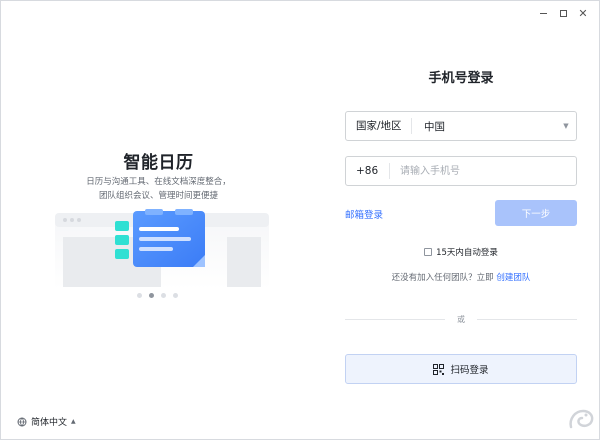 The height and width of the screenshot is (440, 600). I want to click on team-prompt: 还没有加入任何团队？立即 创建团队, so click(460, 277).